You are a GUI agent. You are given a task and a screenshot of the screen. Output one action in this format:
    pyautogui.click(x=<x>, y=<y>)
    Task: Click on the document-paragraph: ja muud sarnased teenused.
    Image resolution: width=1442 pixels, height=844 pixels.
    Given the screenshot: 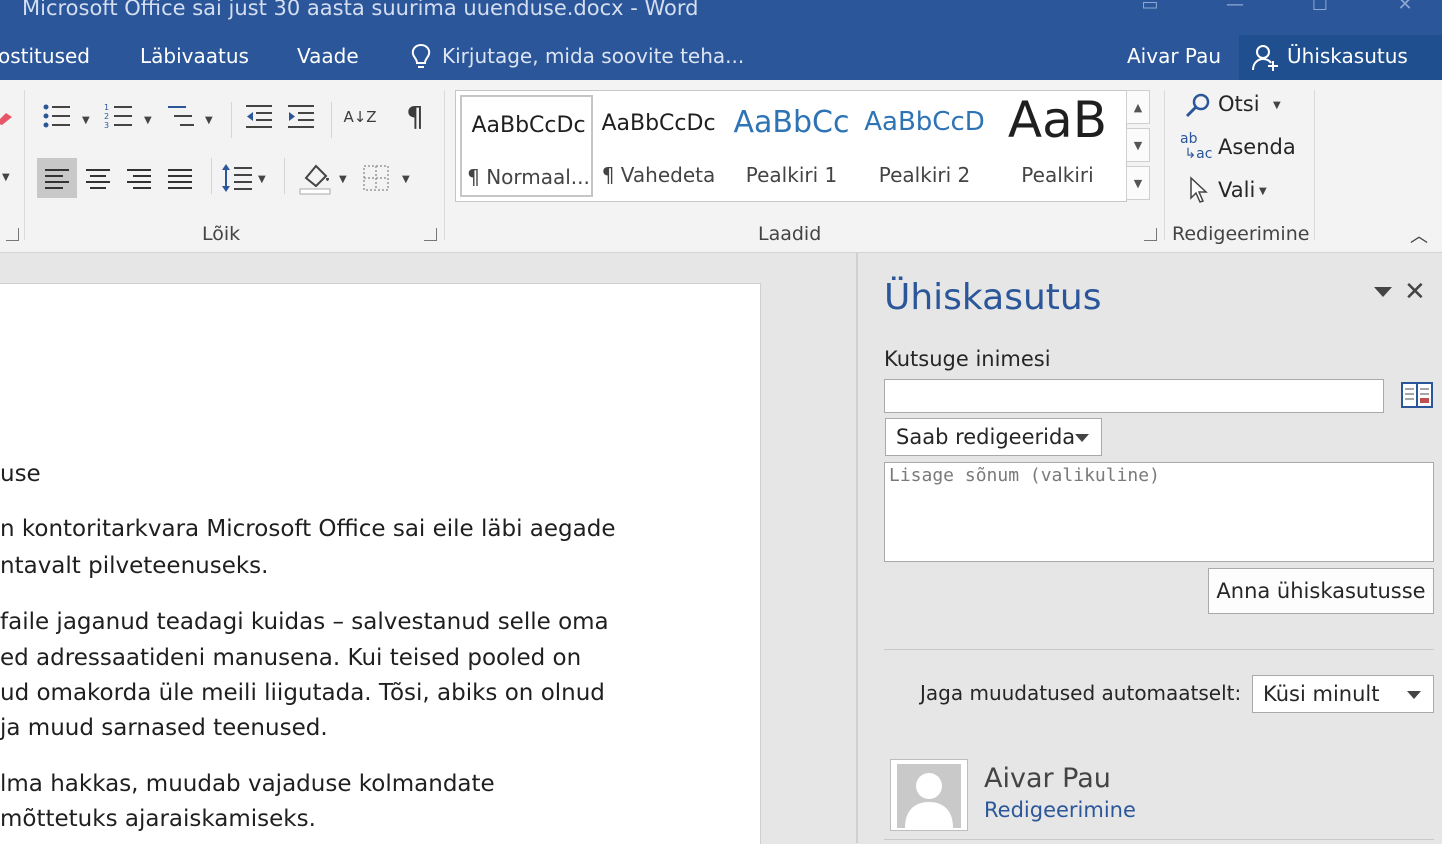 What is the action you would take?
    pyautogui.click(x=164, y=728)
    